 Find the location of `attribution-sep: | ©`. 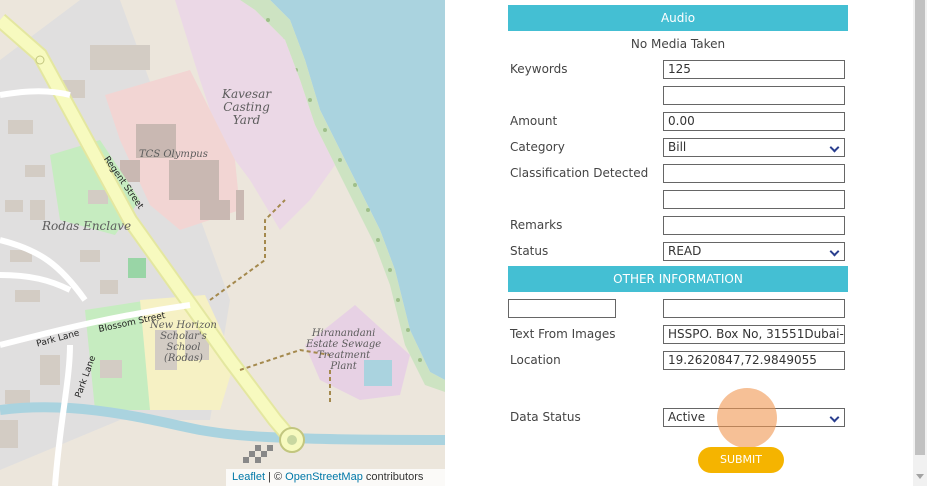

attribution-sep: | © is located at coordinates (275, 477).